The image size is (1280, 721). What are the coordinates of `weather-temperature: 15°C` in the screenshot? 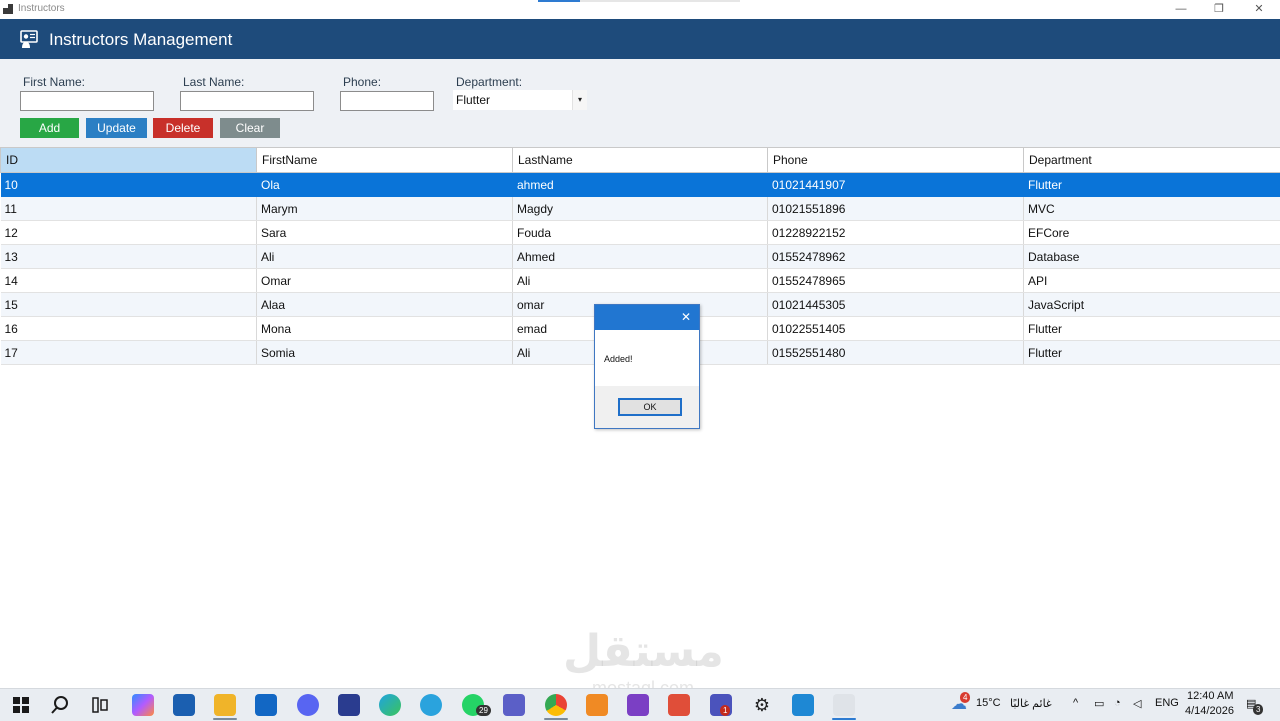 It's located at (988, 703).